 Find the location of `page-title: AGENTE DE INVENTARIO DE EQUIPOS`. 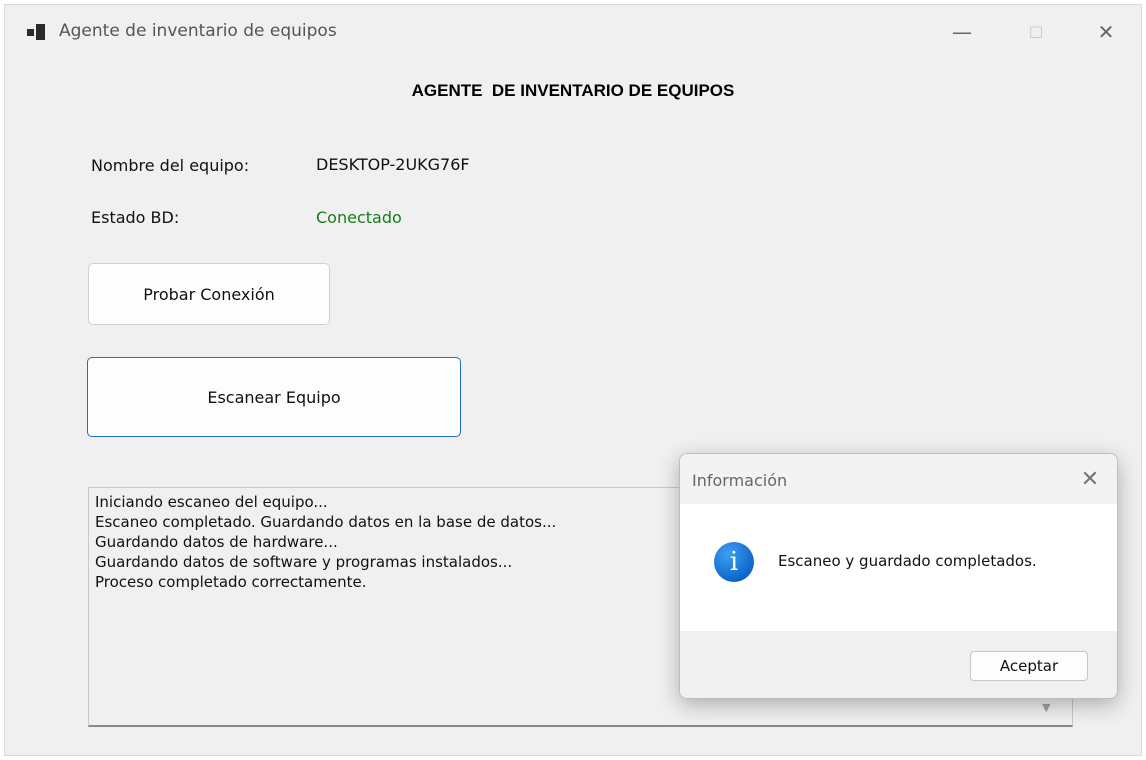

page-title: AGENTE DE INVENTARIO DE EQUIPOS is located at coordinates (573, 90).